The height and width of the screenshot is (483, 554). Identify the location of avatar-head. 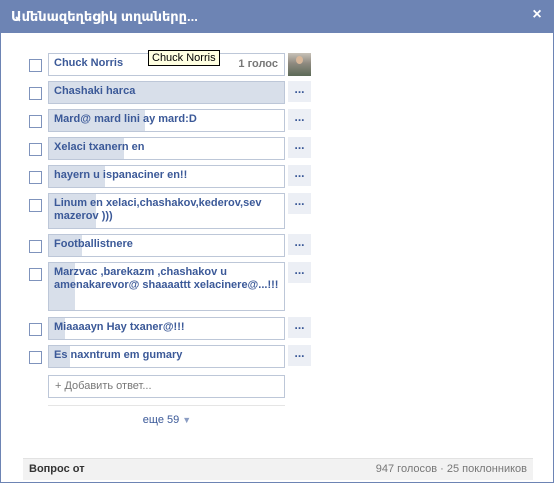
(299, 60).